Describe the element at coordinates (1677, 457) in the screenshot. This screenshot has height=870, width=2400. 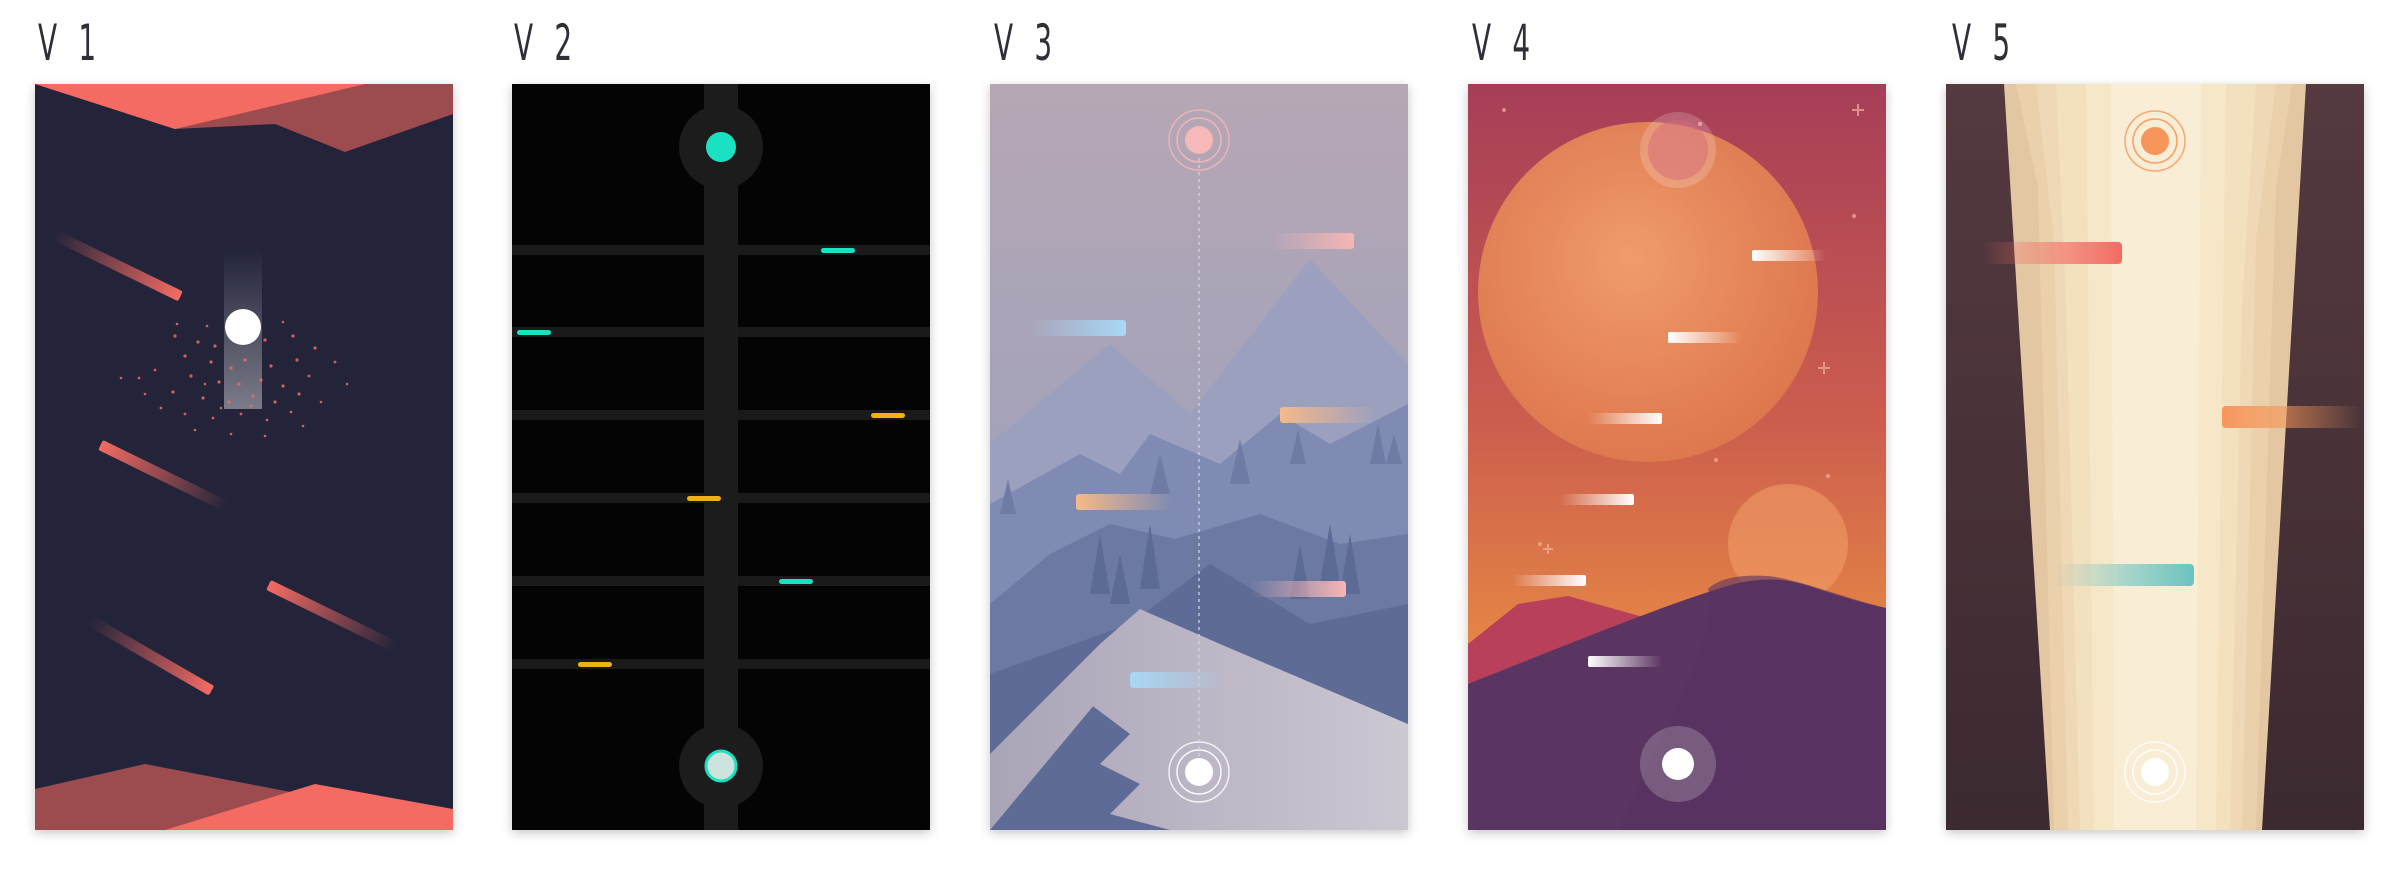
I see `game-screen-v4` at that location.